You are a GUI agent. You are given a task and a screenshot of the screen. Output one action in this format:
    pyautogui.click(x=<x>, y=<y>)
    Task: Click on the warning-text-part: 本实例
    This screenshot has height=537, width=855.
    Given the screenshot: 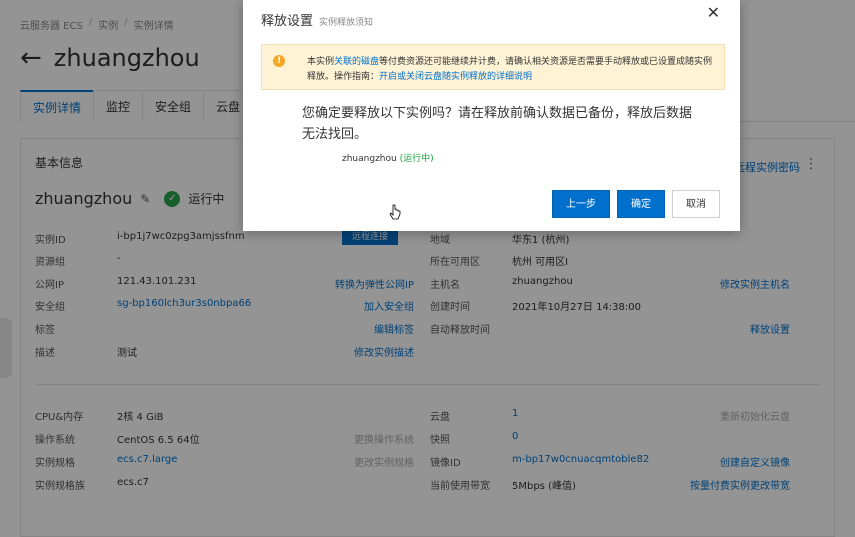 What is the action you would take?
    pyautogui.click(x=321, y=62)
    